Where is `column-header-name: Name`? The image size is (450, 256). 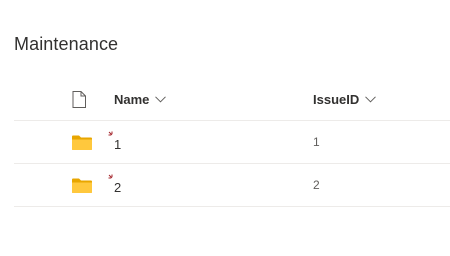
column-header-name: Name is located at coordinates (140, 99).